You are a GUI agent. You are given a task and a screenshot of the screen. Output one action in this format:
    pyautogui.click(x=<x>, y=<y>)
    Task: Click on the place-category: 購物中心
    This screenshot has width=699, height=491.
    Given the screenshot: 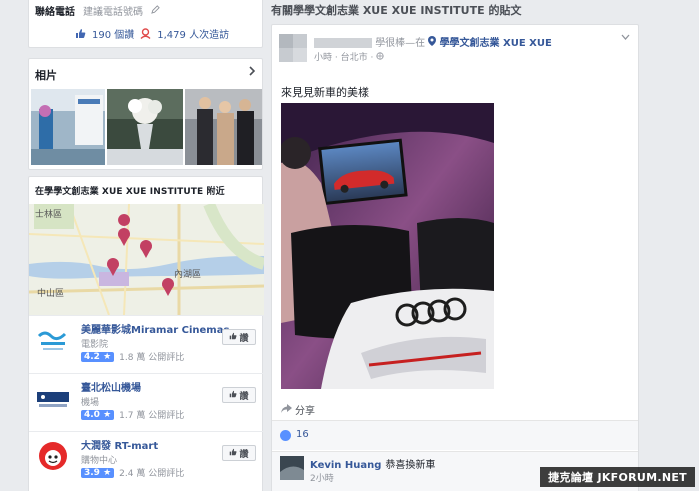 What is the action you would take?
    pyautogui.click(x=99, y=461)
    